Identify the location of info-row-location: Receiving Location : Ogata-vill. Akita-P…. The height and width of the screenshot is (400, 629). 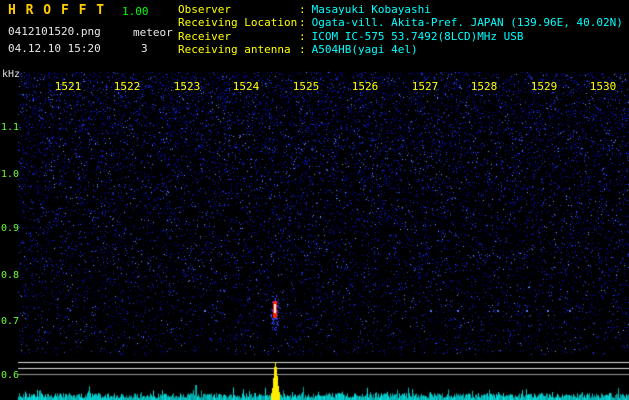
(400, 22).